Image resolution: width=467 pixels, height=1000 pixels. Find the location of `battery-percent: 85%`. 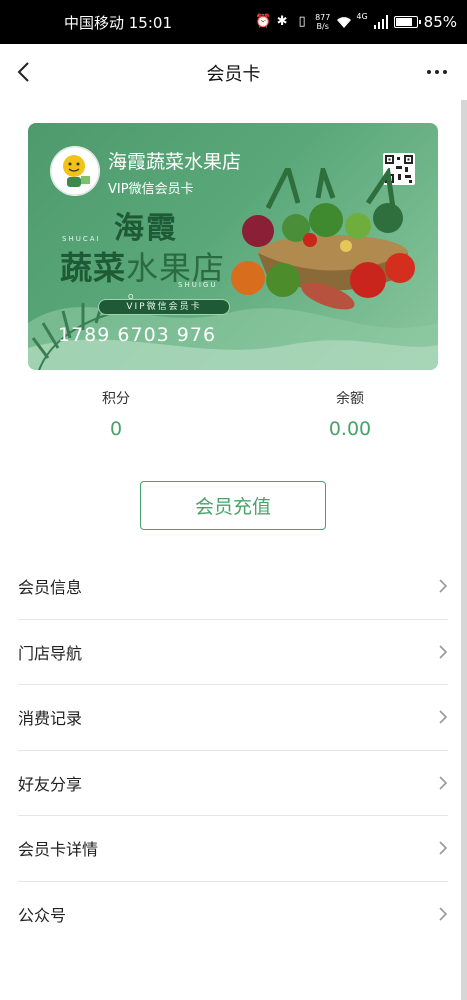

battery-percent: 85% is located at coordinates (440, 22).